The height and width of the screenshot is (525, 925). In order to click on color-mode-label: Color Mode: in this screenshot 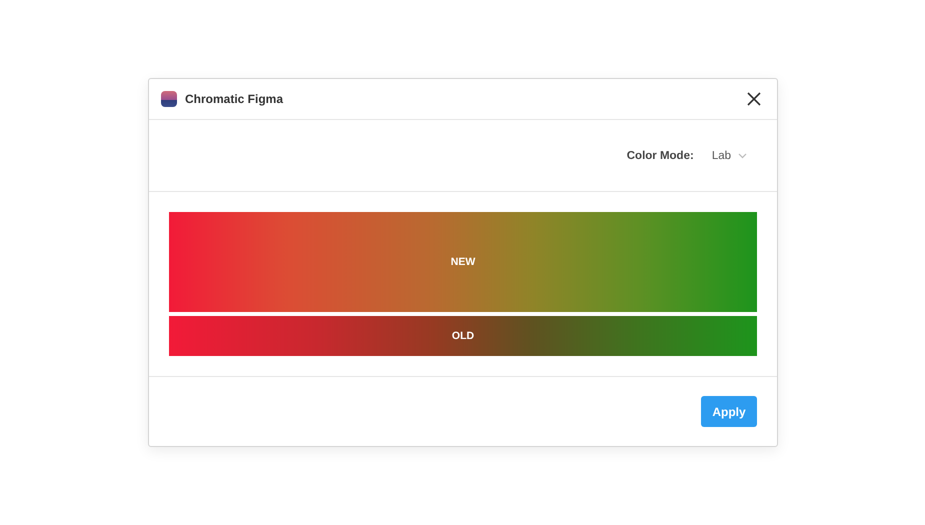, I will do `click(660, 156)`.